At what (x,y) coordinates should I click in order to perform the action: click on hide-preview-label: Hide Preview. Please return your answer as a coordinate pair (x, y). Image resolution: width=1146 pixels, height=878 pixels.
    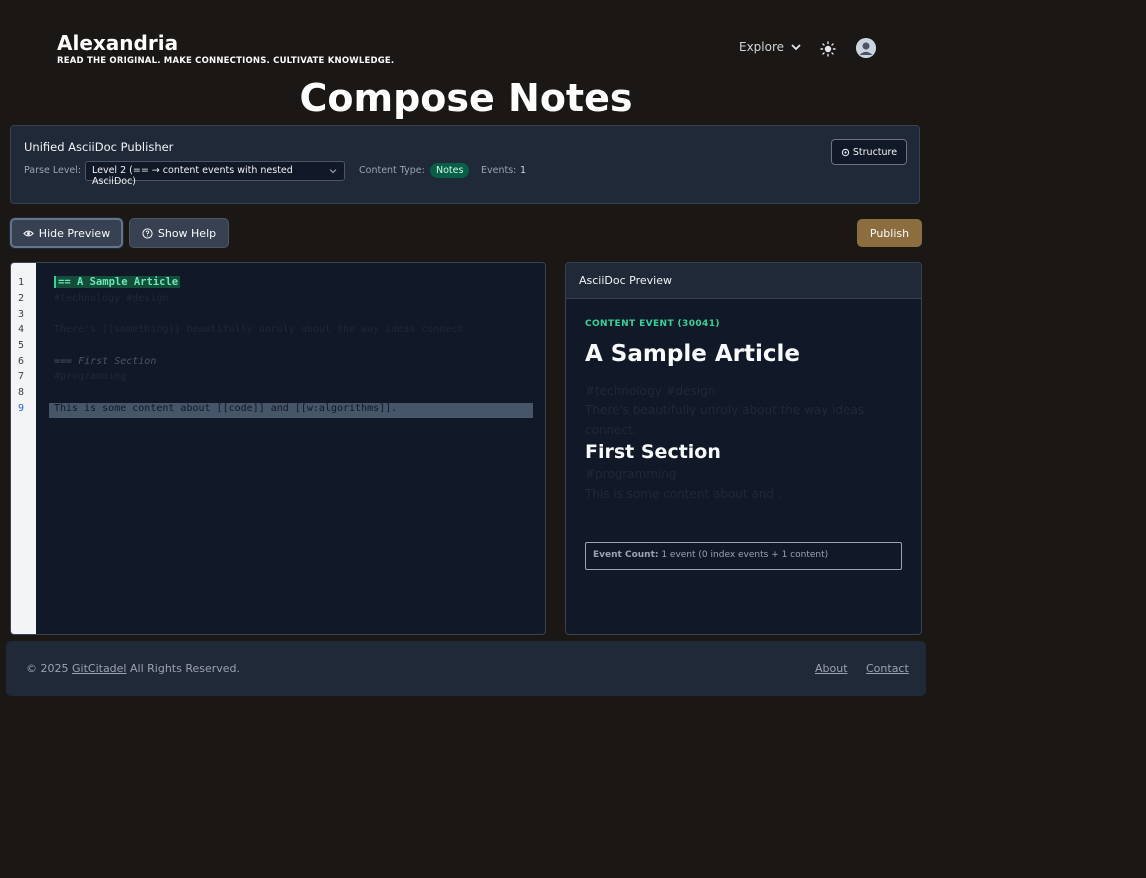
    Looking at the image, I should click on (74, 233).